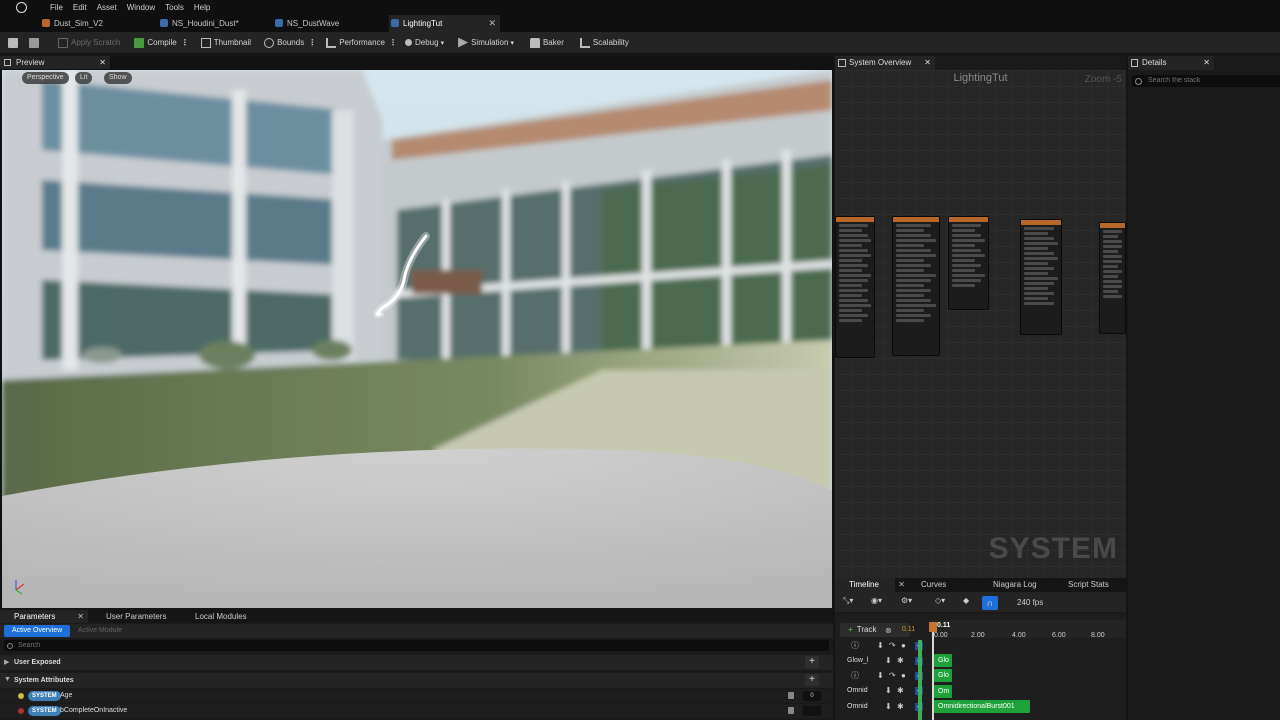 This screenshot has height=720, width=1280. What do you see at coordinates (80, 7) in the screenshot?
I see `menu-edit: Edit` at bounding box center [80, 7].